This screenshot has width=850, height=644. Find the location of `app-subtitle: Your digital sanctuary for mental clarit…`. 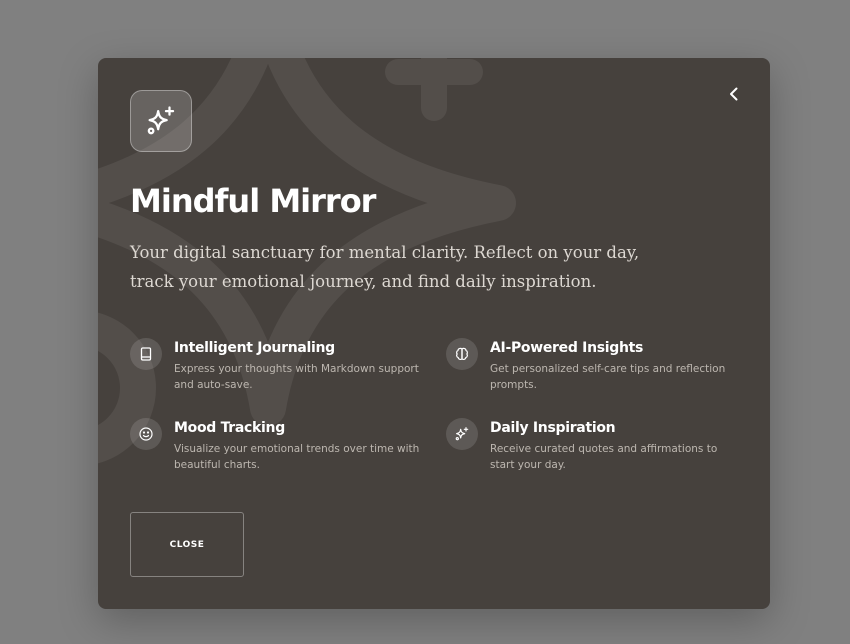

app-subtitle: Your digital sanctuary for mental clarit… is located at coordinates (385, 267).